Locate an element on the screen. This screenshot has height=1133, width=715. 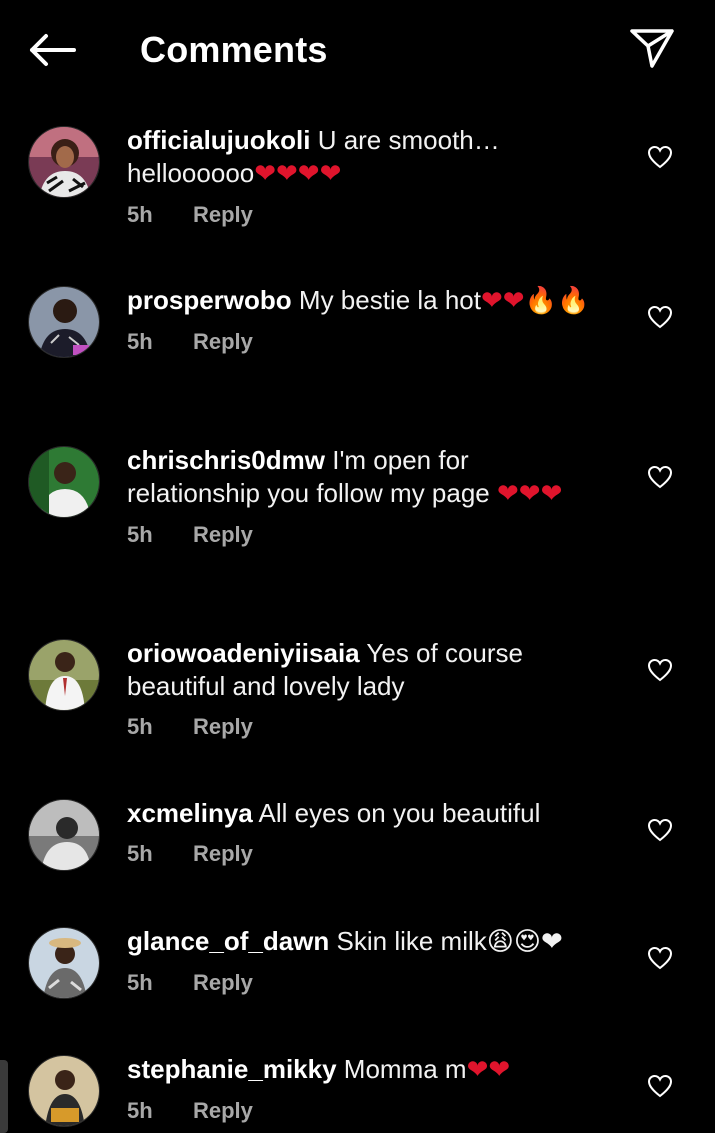
comment-username: prosperwobo is located at coordinates (209, 300).